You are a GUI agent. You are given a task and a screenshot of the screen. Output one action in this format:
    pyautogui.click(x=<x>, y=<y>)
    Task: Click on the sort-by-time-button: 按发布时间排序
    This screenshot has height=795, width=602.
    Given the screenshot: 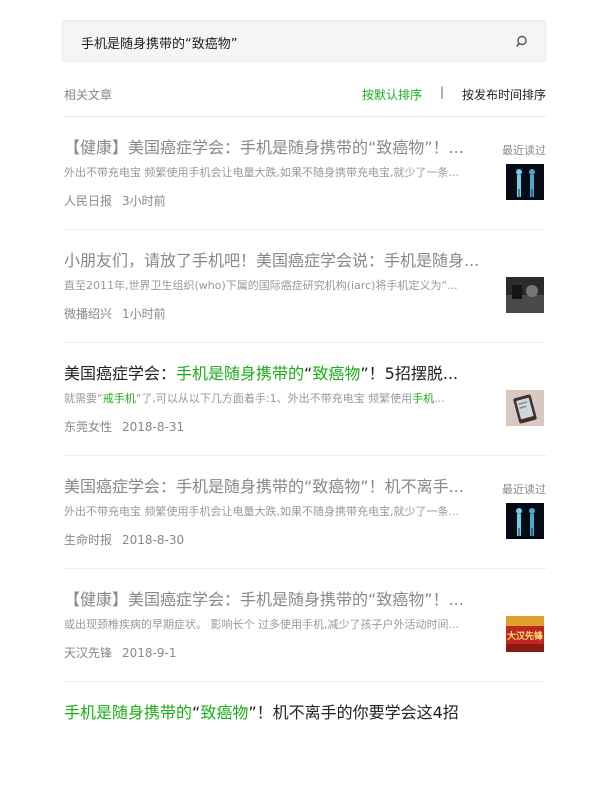 What is the action you would take?
    pyautogui.click(x=504, y=94)
    